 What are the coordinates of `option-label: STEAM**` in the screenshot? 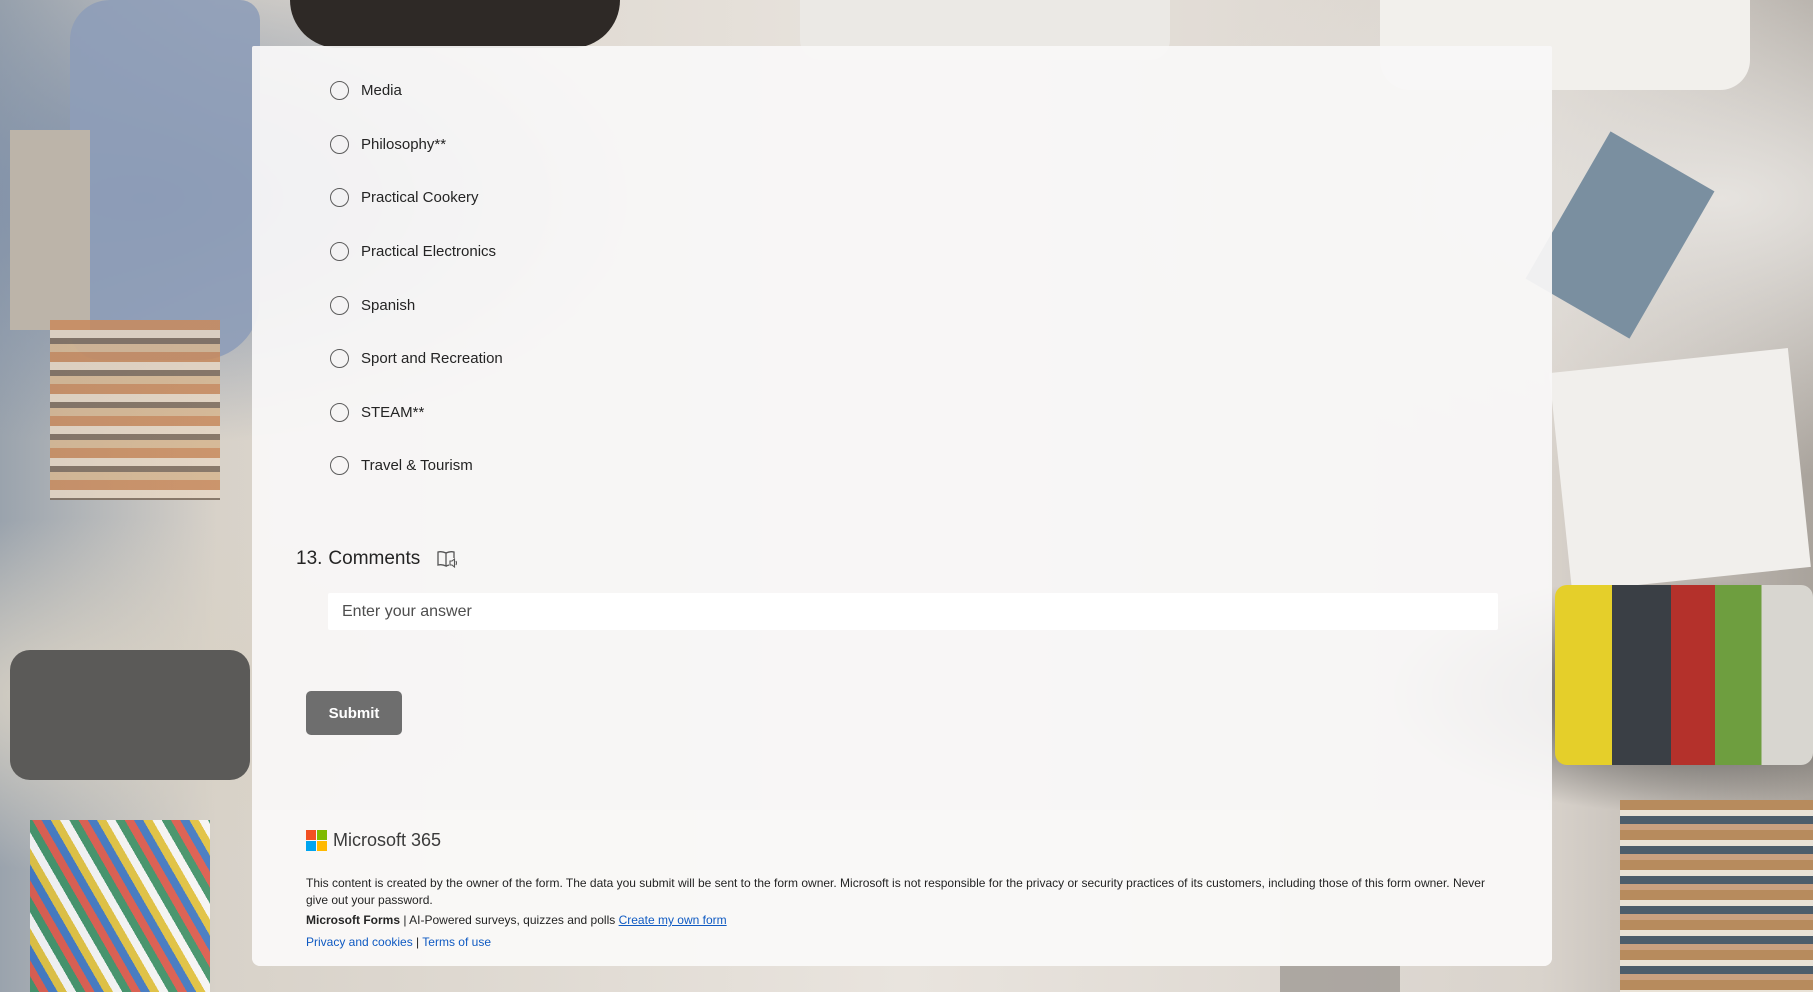 It's located at (393, 412).